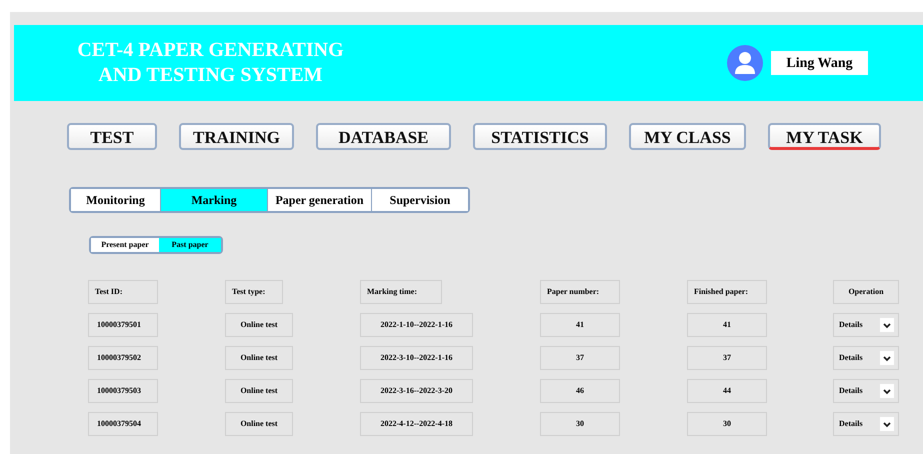 The image size is (923, 454). What do you see at coordinates (190, 245) in the screenshot?
I see `paper-toggle: Past paper` at bounding box center [190, 245].